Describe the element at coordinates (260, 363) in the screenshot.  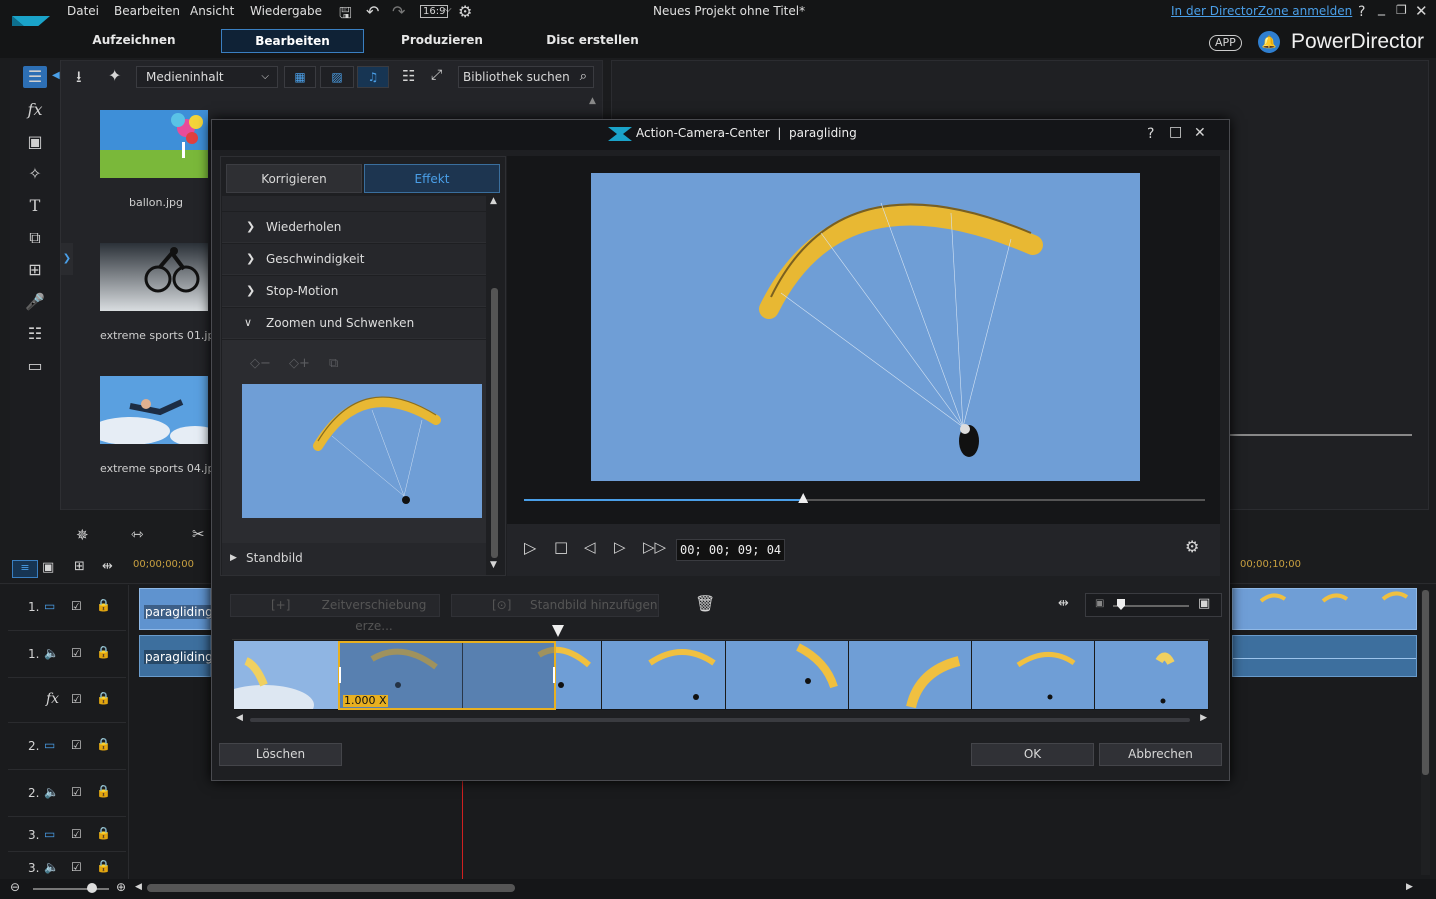
I see `remove-keyframe-icon: ◇−` at that location.